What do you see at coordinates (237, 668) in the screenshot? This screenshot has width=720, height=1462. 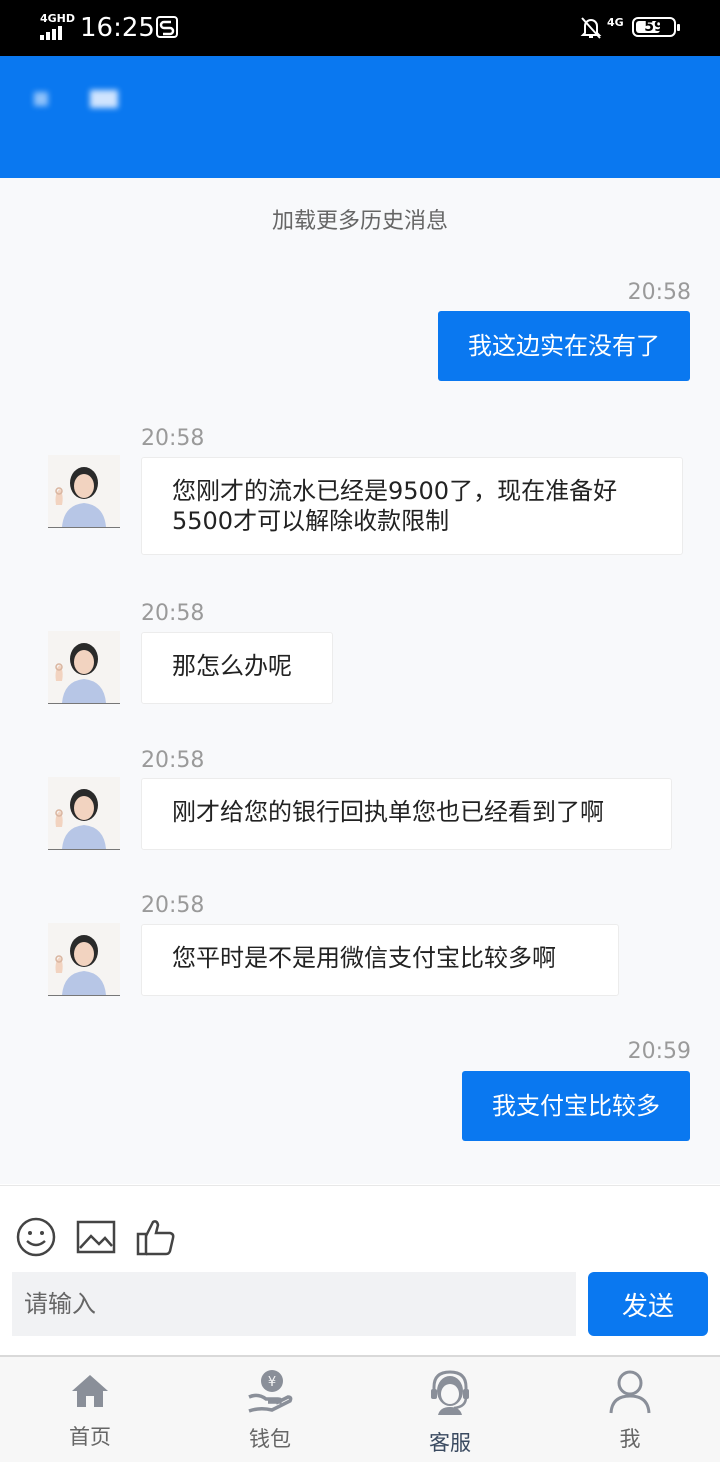 I see `incoming-message: 那怎么办呢` at bounding box center [237, 668].